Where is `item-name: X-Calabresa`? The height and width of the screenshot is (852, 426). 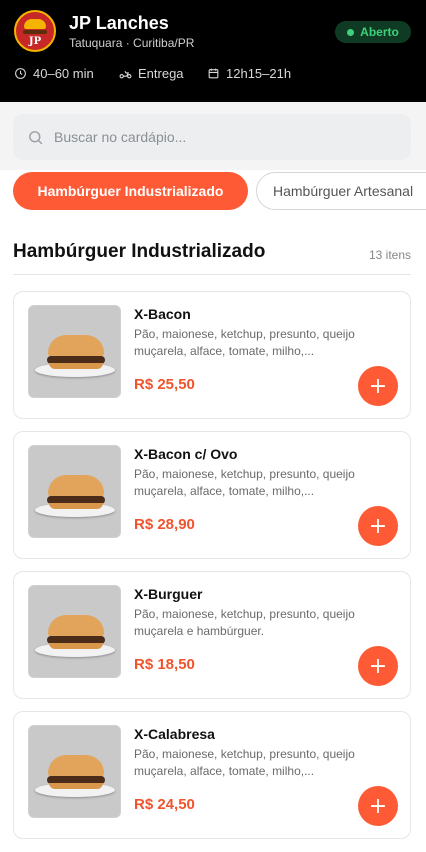
item-name: X-Calabresa is located at coordinates (174, 734).